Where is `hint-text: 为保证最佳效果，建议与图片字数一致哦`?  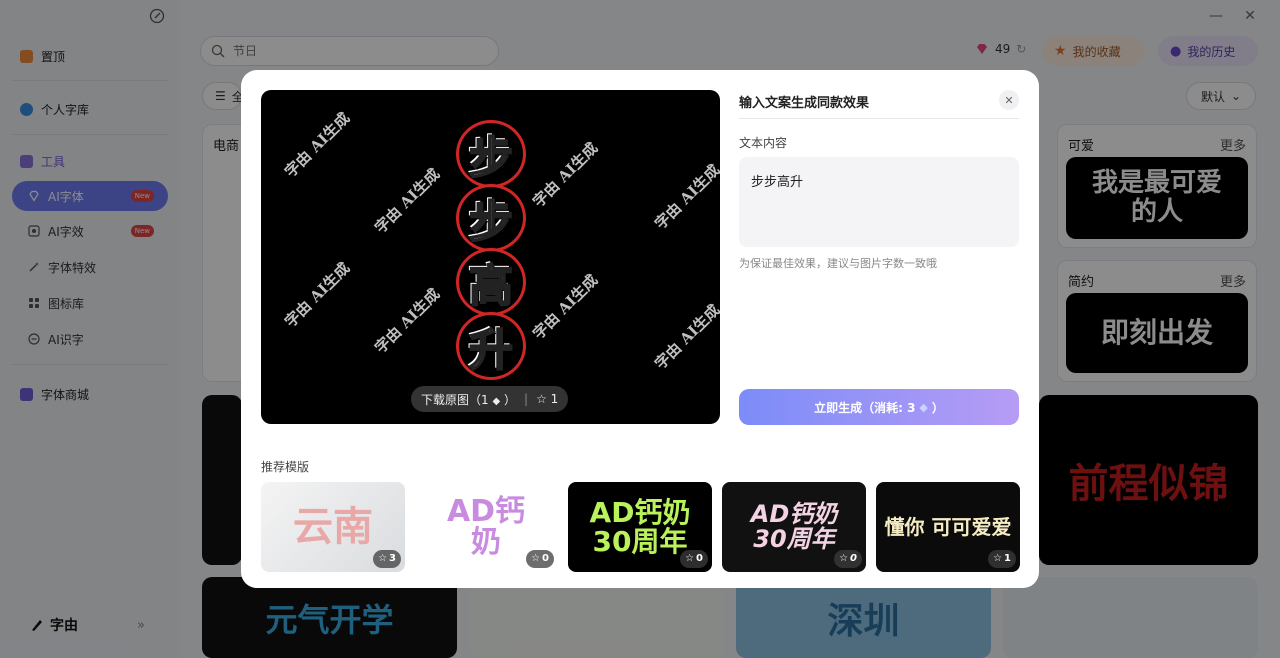 hint-text: 为保证最佳效果，建议与图片字数一致哦 is located at coordinates (838, 263).